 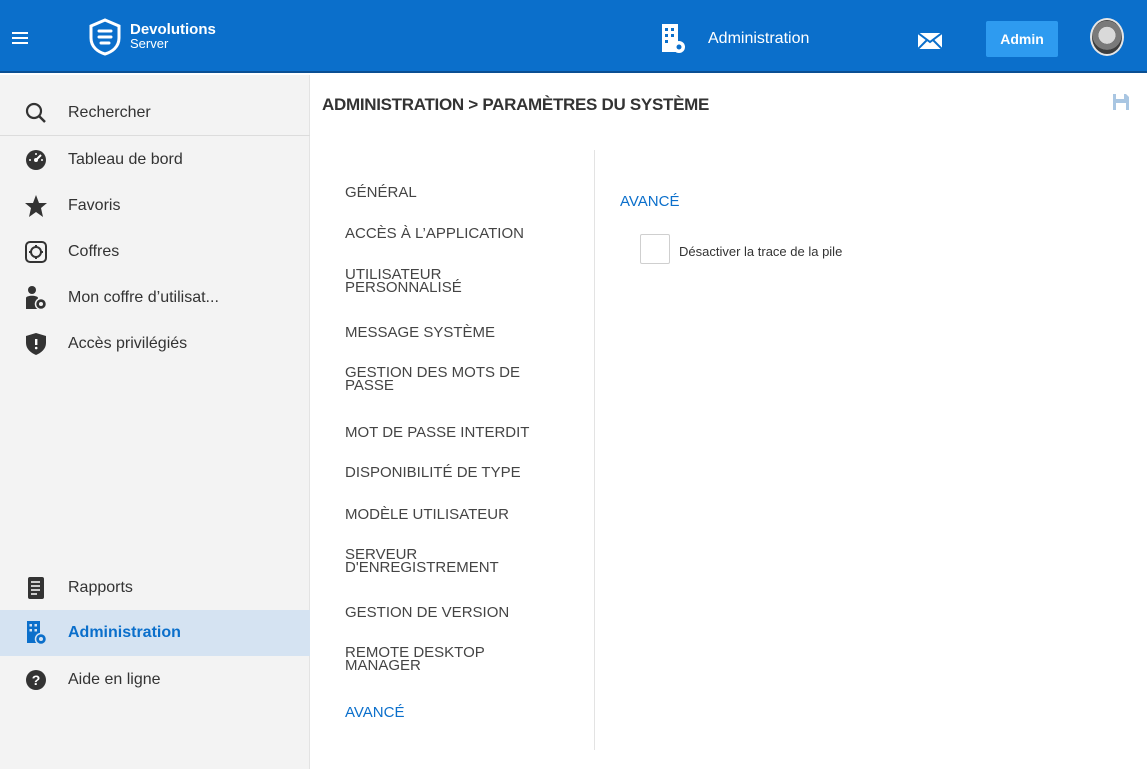 What do you see at coordinates (173, 29) in the screenshot?
I see `logo-title: Devolutions` at bounding box center [173, 29].